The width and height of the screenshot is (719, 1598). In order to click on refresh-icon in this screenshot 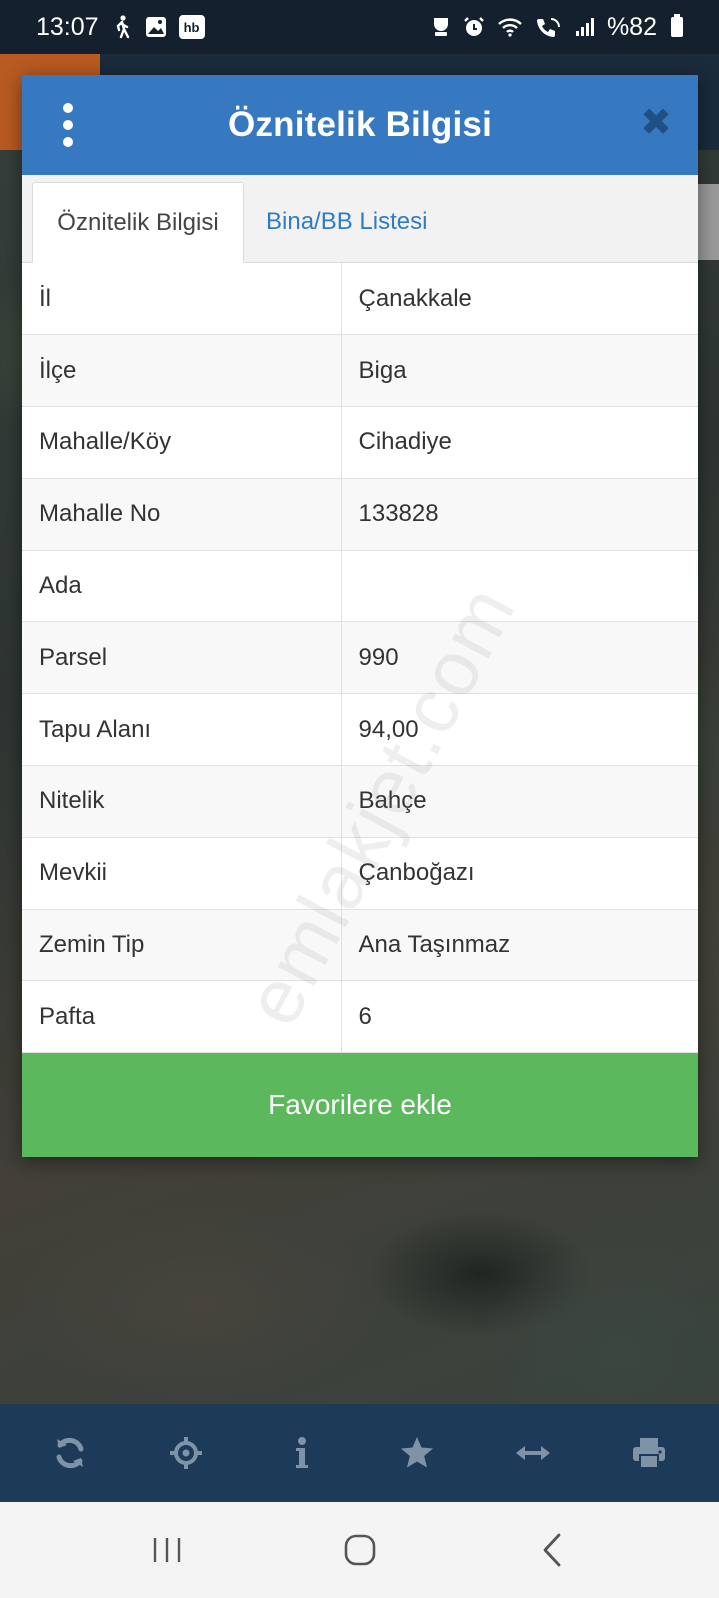, I will do `click(70, 1453)`.